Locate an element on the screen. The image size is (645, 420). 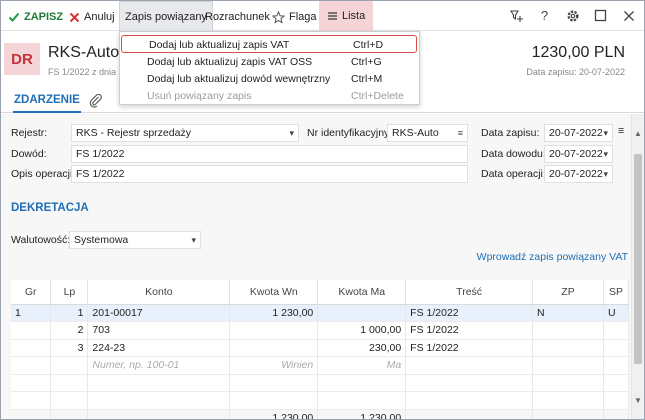
col-header-content: Treść is located at coordinates (469, 292).